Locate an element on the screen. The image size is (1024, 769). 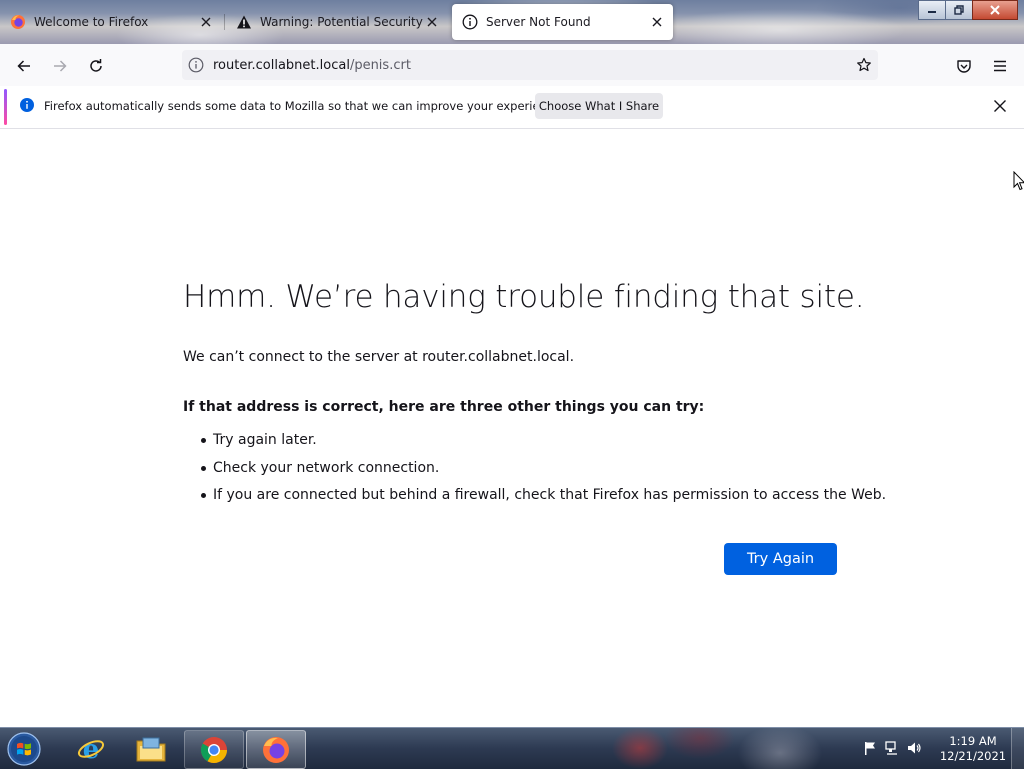
arrow-left-icon is located at coordinates (23, 66).